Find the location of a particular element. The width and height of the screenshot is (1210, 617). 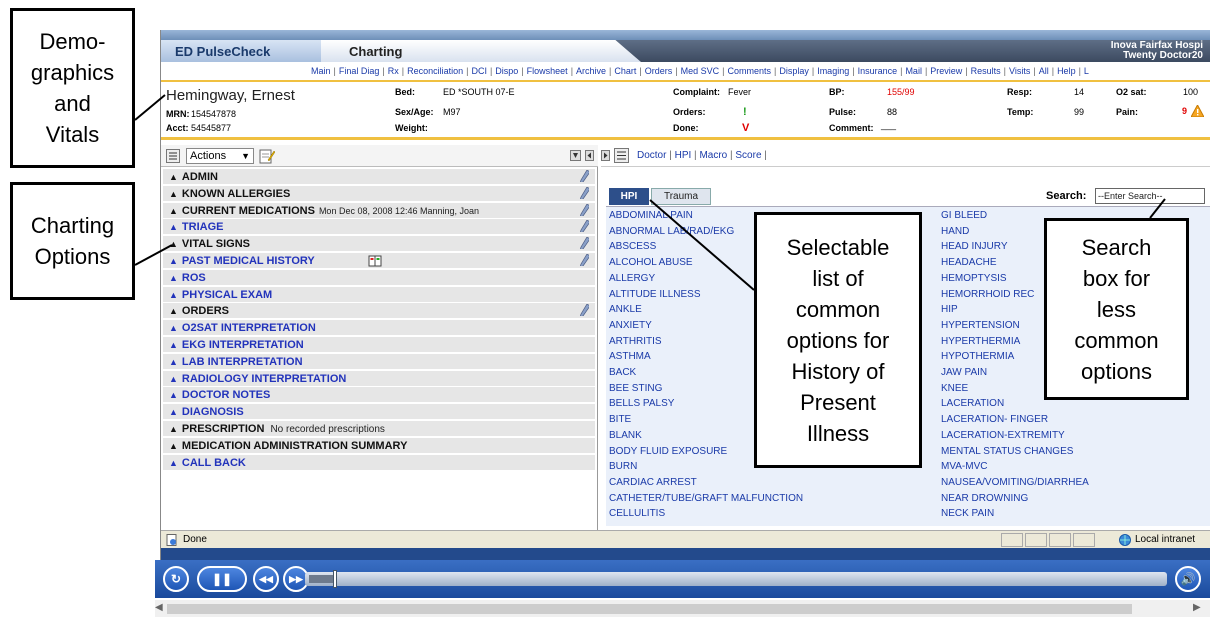

nav-link: L is located at coordinates (1086, 71).